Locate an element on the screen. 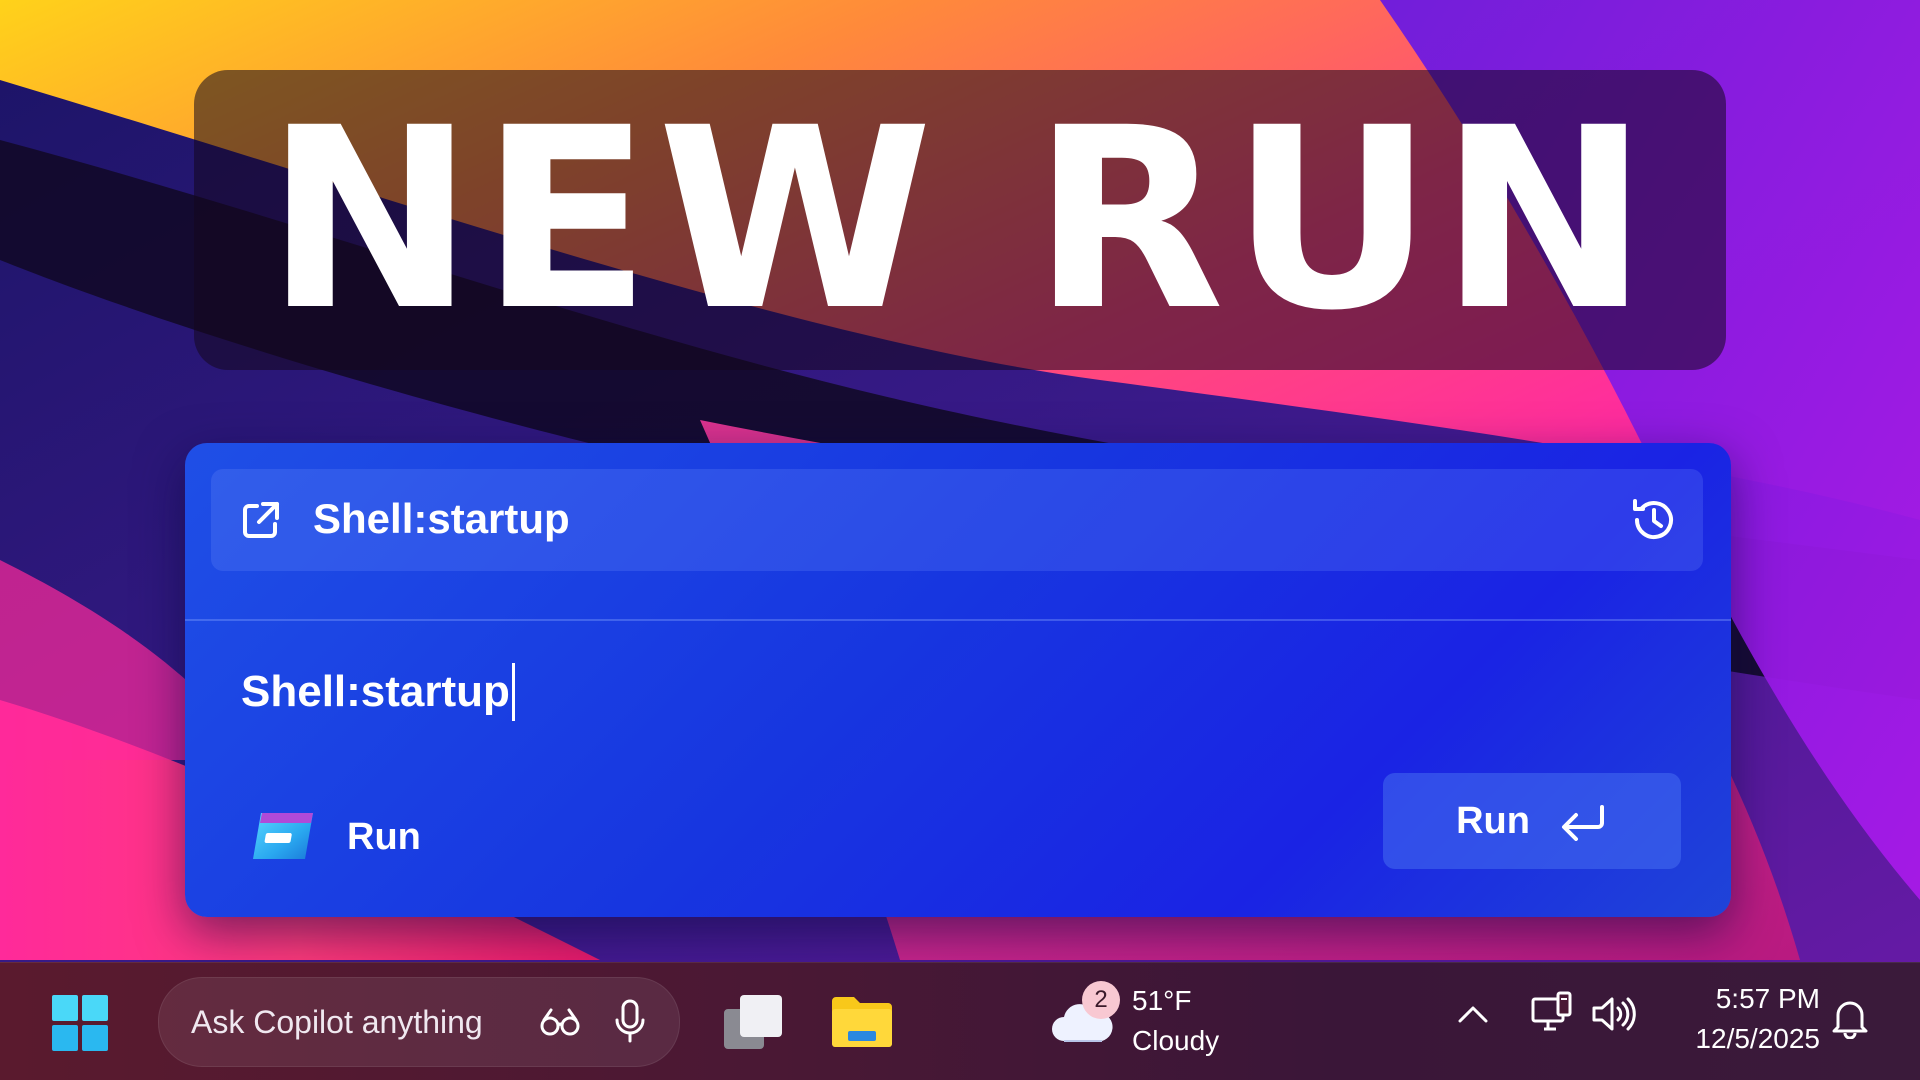 This screenshot has width=1920, height=1080. network-icon is located at coordinates (1552, 1014).